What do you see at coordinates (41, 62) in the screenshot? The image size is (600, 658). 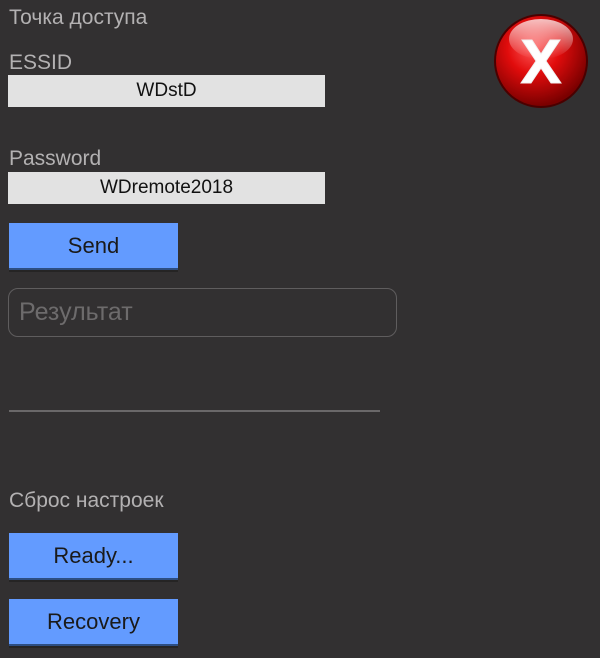 I see `essid-label: ESSID` at bounding box center [41, 62].